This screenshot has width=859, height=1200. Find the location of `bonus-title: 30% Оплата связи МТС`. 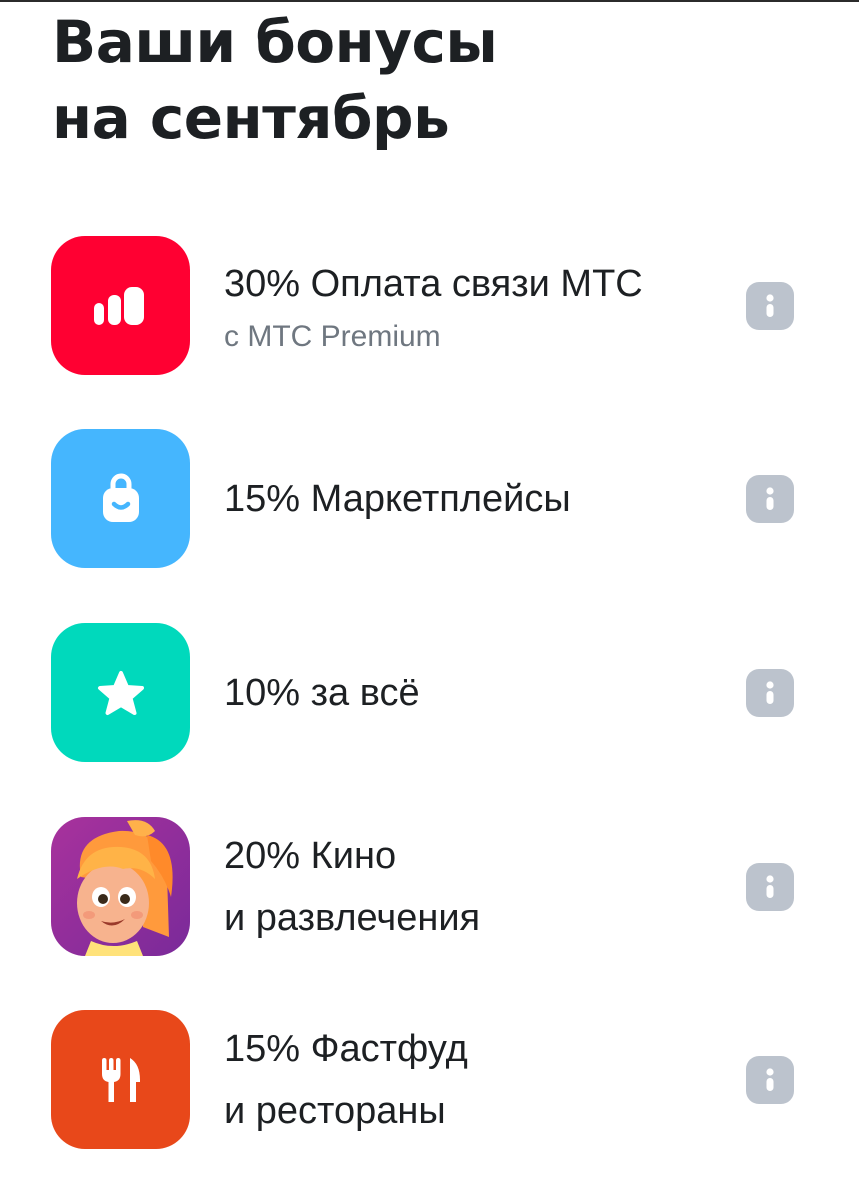

bonus-title: 30% Оплата связи МТС is located at coordinates (433, 283).